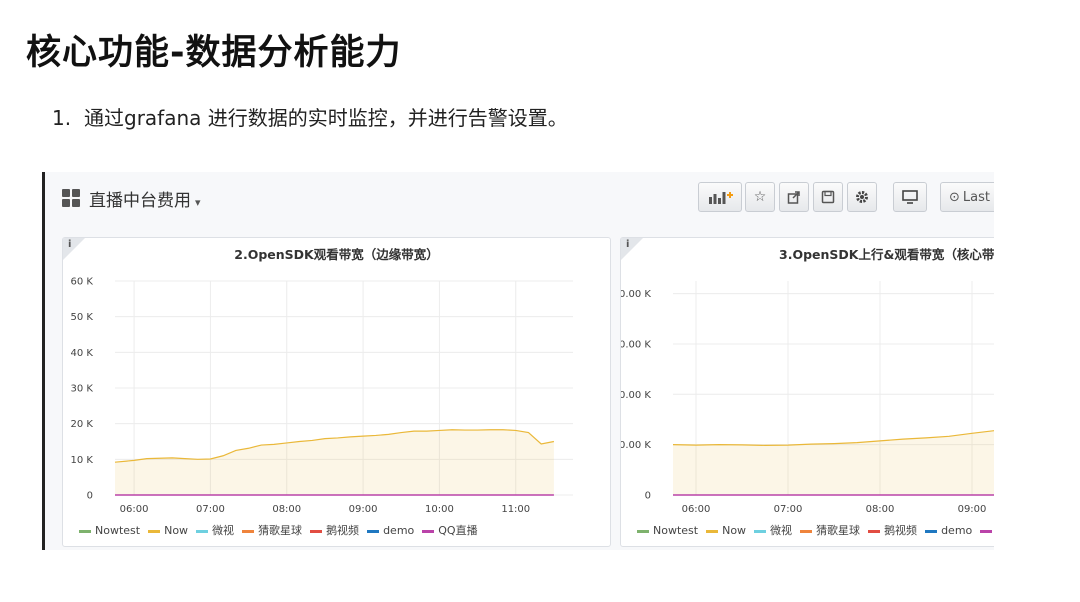 This screenshot has width=1080, height=602. I want to click on share-button, so click(794, 197).